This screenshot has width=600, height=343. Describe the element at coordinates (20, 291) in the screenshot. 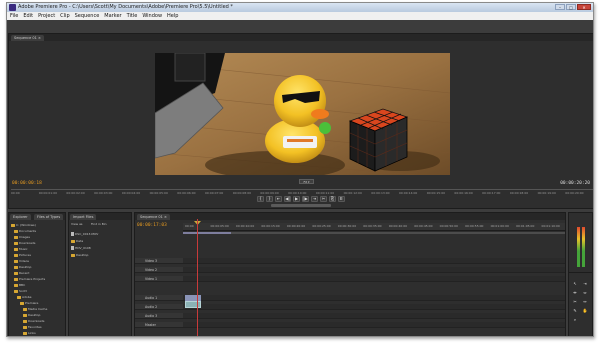

I see `folder-tree-item: Scott` at that location.